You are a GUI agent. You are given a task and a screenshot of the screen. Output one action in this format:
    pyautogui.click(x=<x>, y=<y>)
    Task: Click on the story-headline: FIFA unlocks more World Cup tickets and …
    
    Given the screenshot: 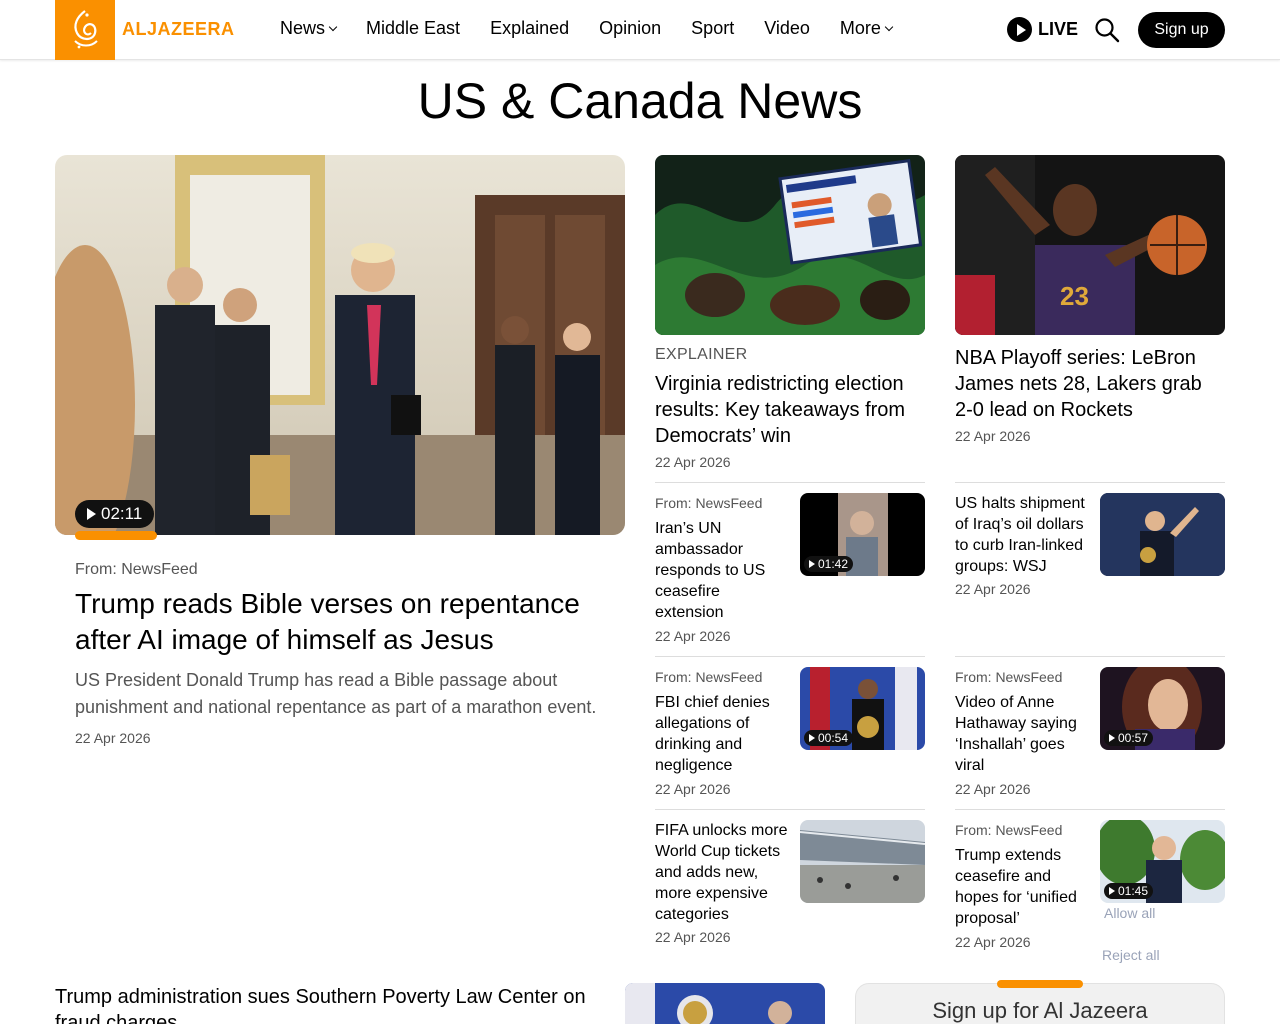 What is the action you would take?
    pyautogui.click(x=722, y=872)
    